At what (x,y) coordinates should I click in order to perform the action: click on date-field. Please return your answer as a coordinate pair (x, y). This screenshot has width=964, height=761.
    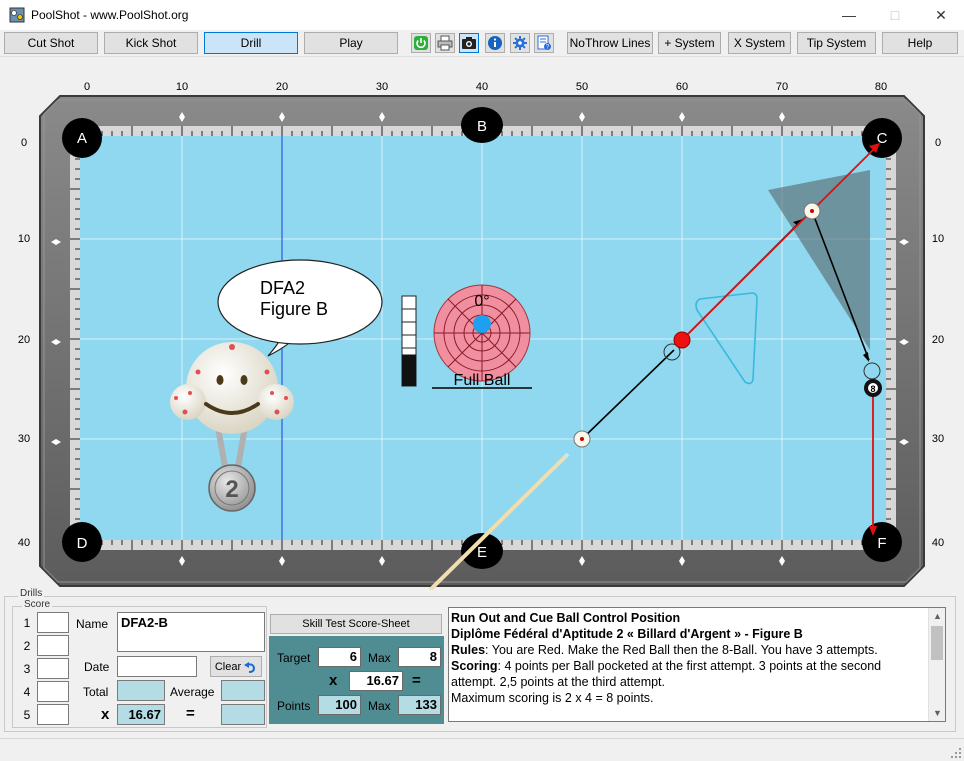
    Looking at the image, I should click on (157, 666).